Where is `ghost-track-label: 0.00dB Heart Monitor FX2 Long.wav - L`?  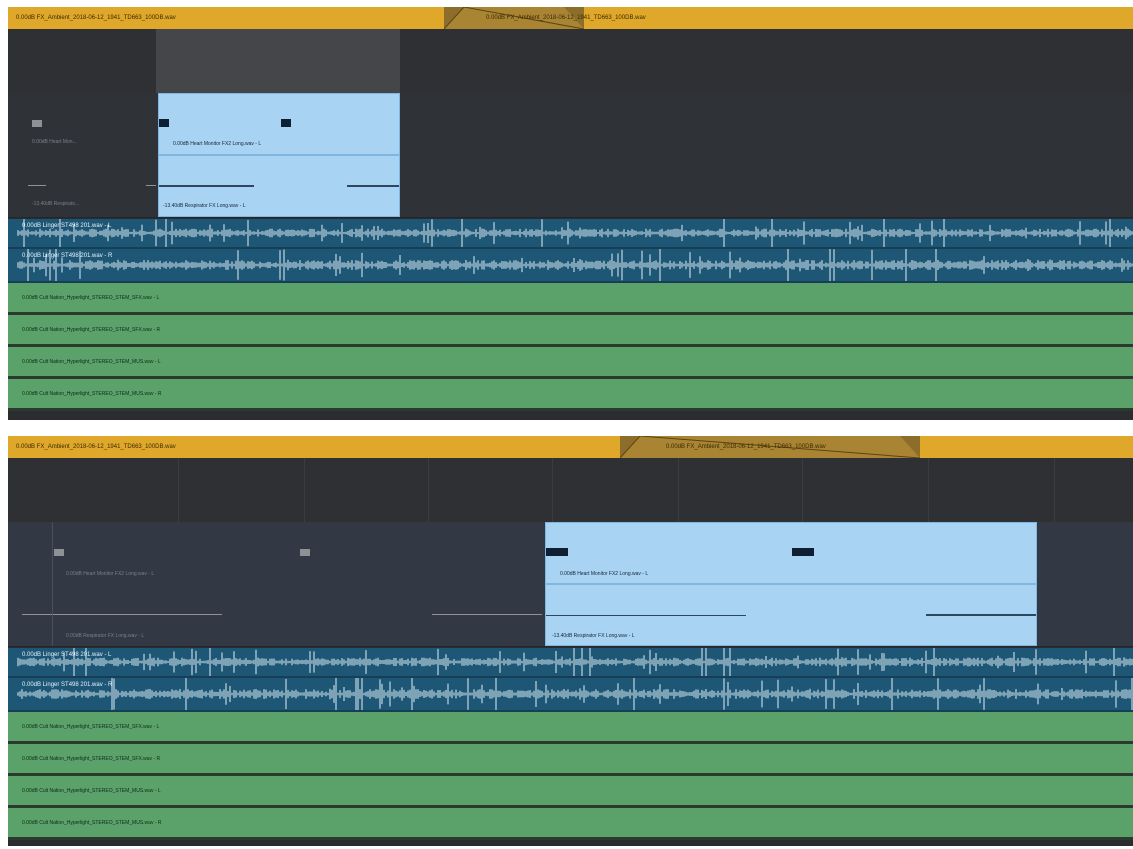
ghost-track-label: 0.00dB Heart Monitor FX2 Long.wav - L is located at coordinates (110, 574).